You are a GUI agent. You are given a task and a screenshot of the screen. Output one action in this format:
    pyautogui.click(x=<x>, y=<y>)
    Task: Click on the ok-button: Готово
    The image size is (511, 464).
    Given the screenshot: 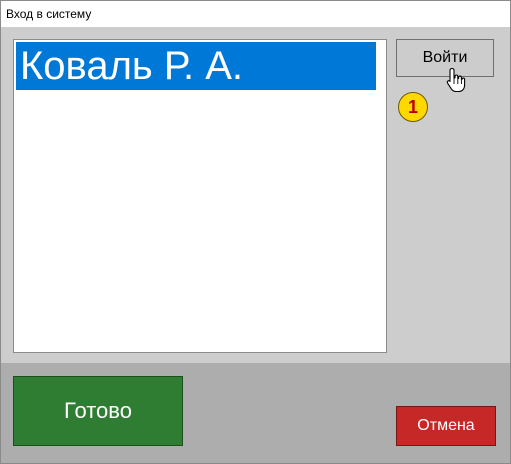 What is the action you would take?
    pyautogui.click(x=98, y=411)
    